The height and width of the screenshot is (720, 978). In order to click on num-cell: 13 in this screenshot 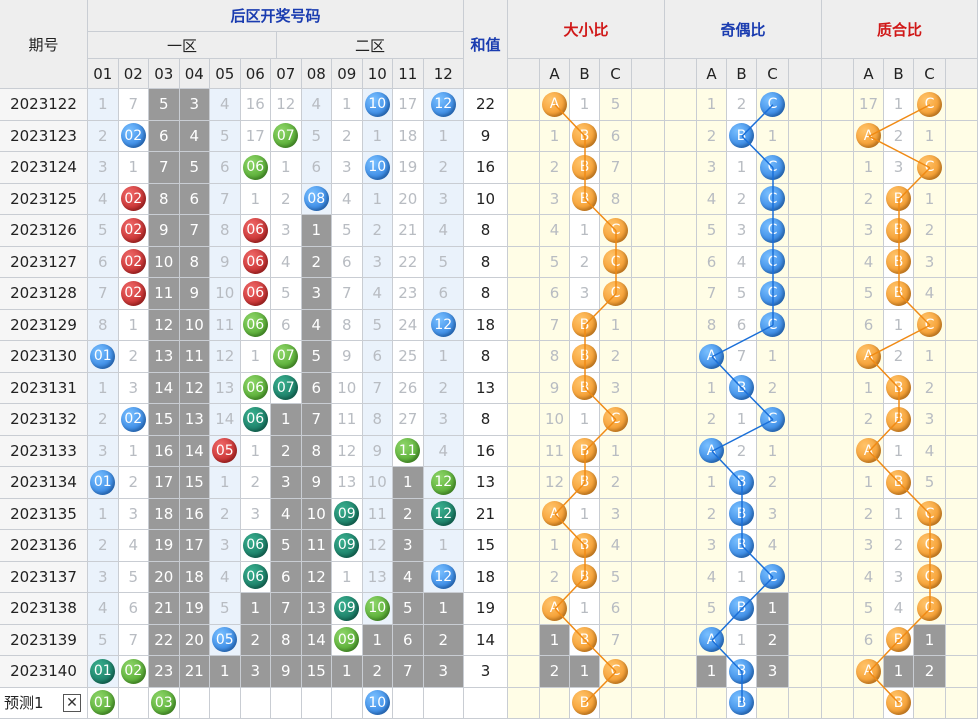, I will do `click(164, 357)`.